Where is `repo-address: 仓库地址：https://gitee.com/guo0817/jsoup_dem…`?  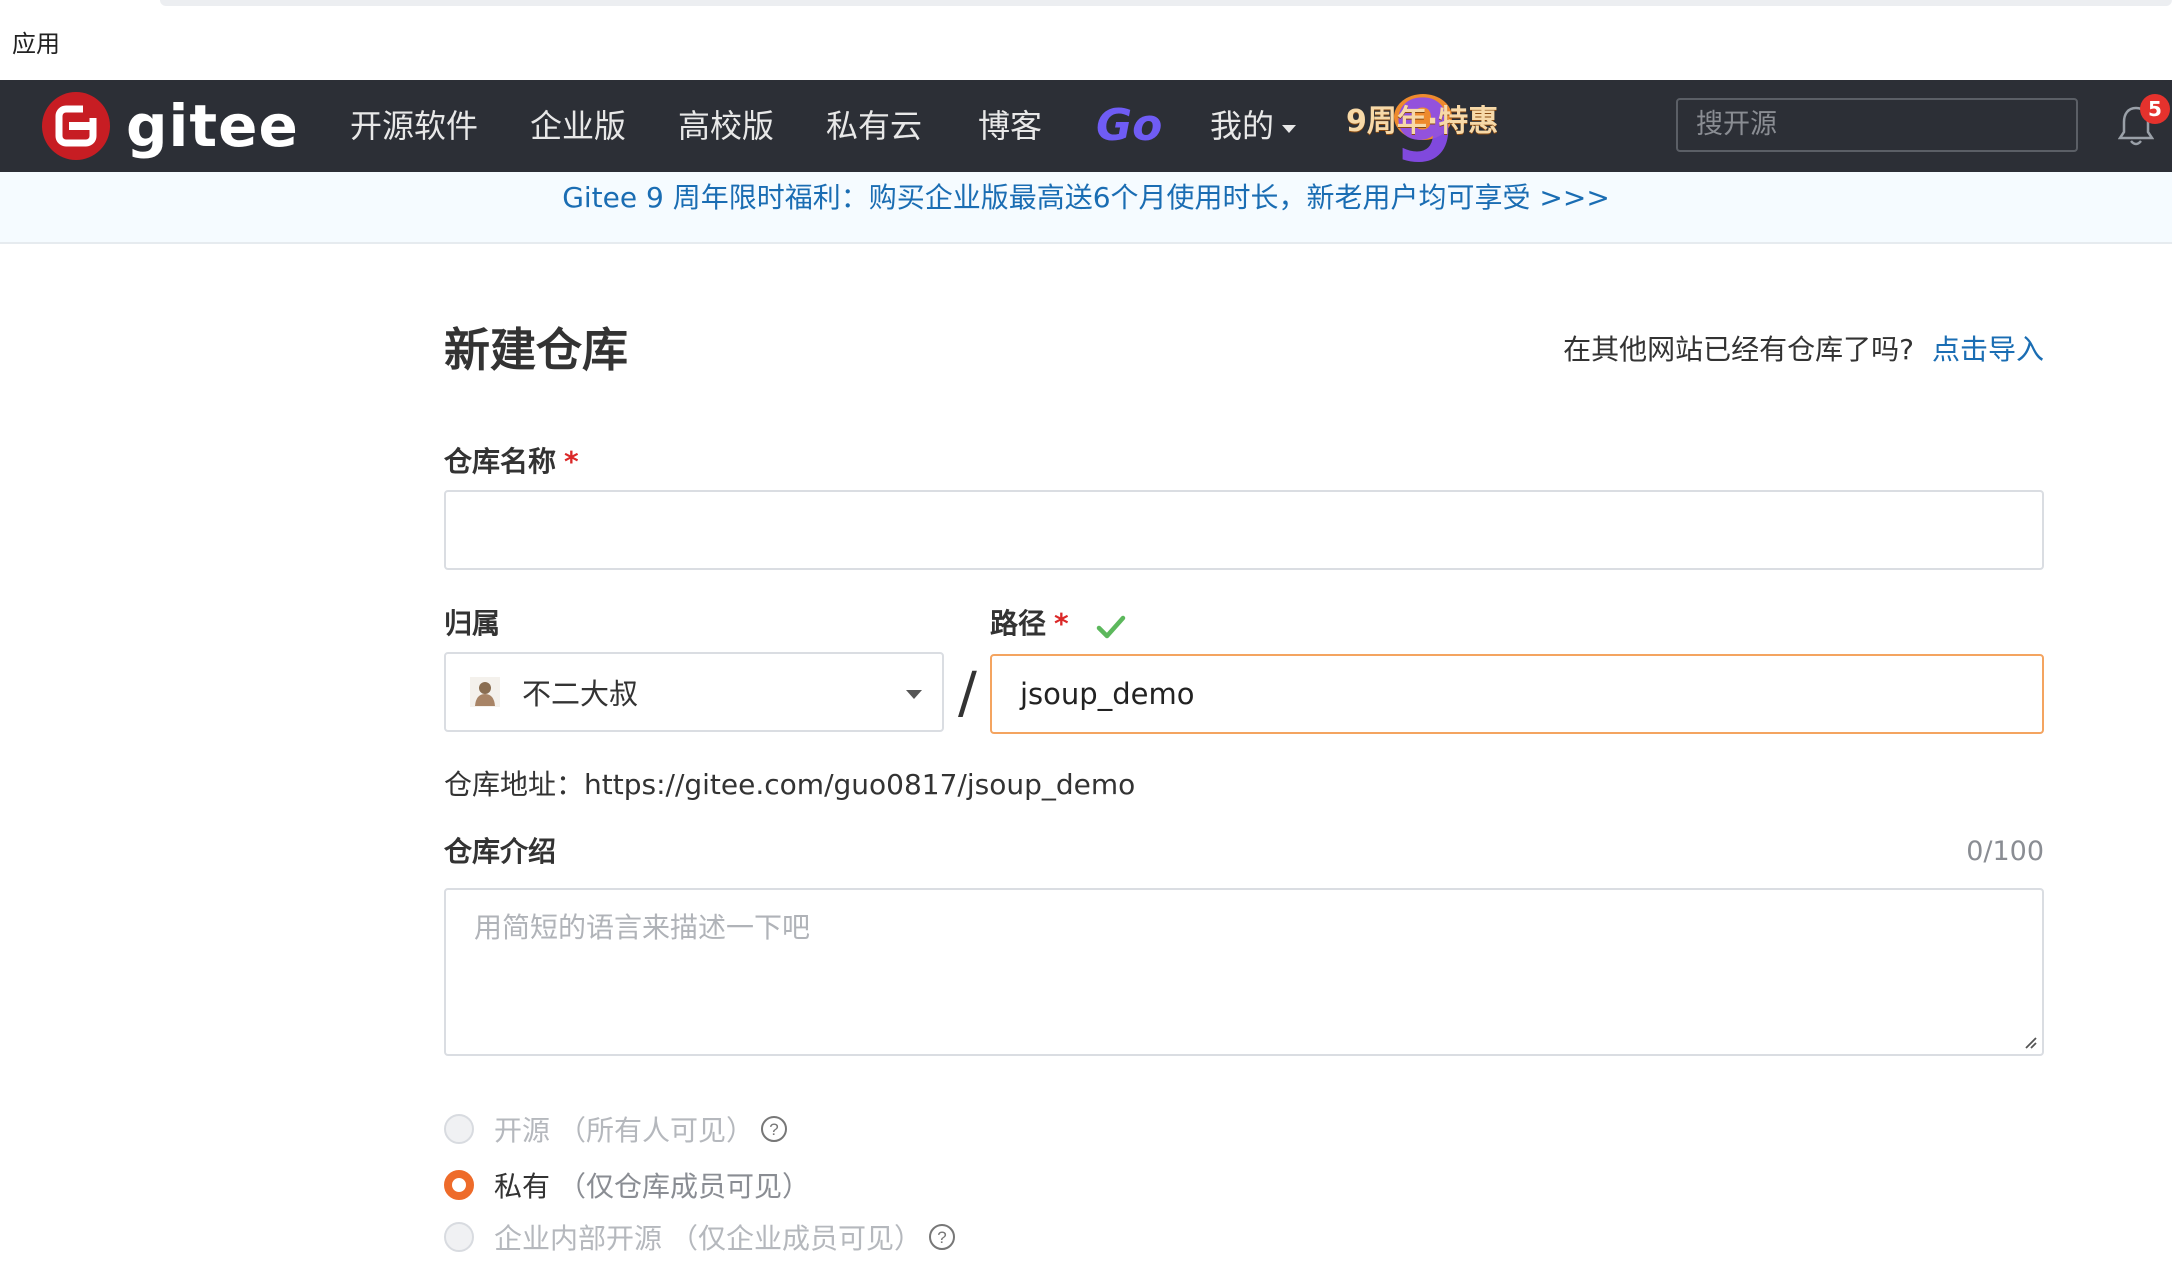 repo-address: 仓库地址：https://gitee.com/guo0817/jsoup_dem… is located at coordinates (789, 785).